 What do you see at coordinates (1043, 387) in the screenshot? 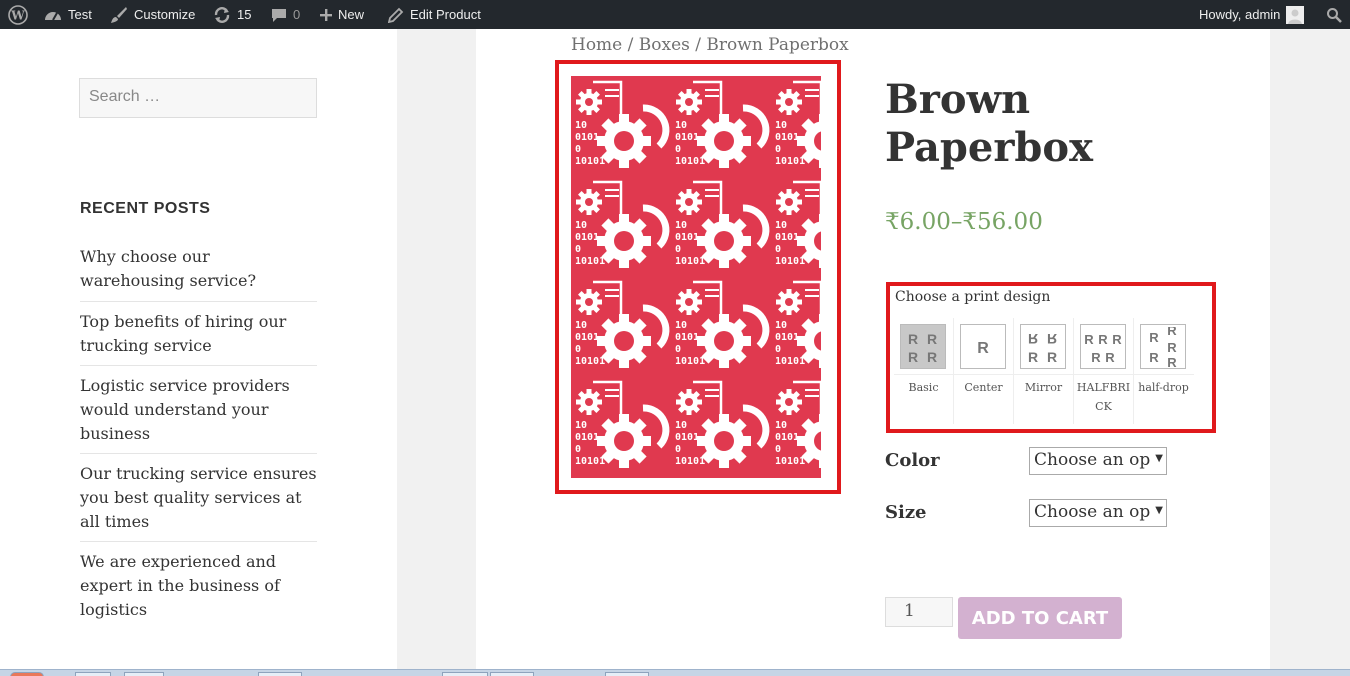
I see `design-name: Mirror` at bounding box center [1043, 387].